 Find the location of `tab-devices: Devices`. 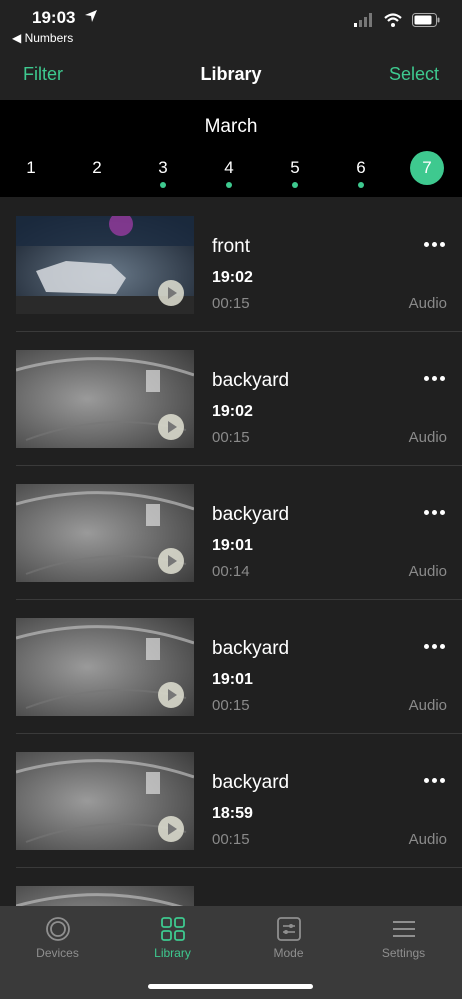

tab-devices: Devices is located at coordinates (57, 941).